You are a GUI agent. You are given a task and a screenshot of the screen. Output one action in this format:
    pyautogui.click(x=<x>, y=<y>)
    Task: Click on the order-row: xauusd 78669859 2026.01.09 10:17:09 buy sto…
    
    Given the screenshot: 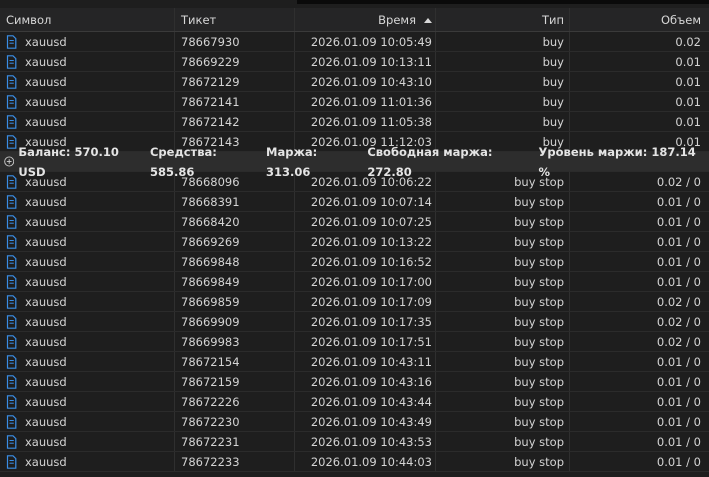 What is the action you would take?
    pyautogui.click(x=354, y=302)
    